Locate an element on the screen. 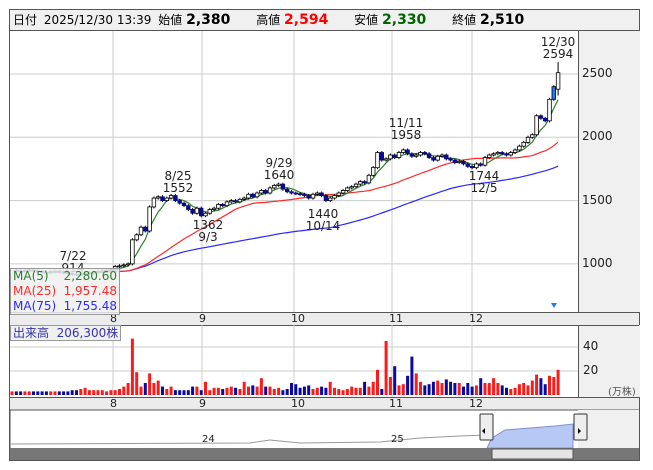  ma75-label: MA(75) is located at coordinates (35, 306).